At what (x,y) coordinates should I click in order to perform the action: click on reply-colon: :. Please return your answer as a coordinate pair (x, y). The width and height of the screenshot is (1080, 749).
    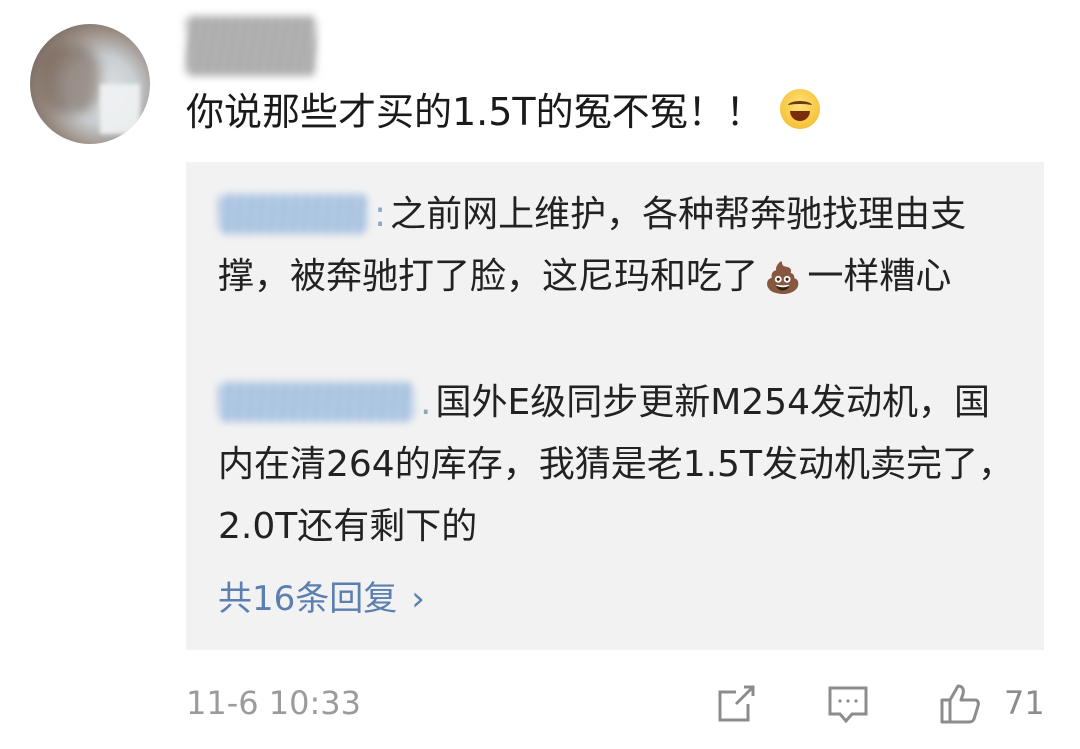
    Looking at the image, I should click on (380, 214).